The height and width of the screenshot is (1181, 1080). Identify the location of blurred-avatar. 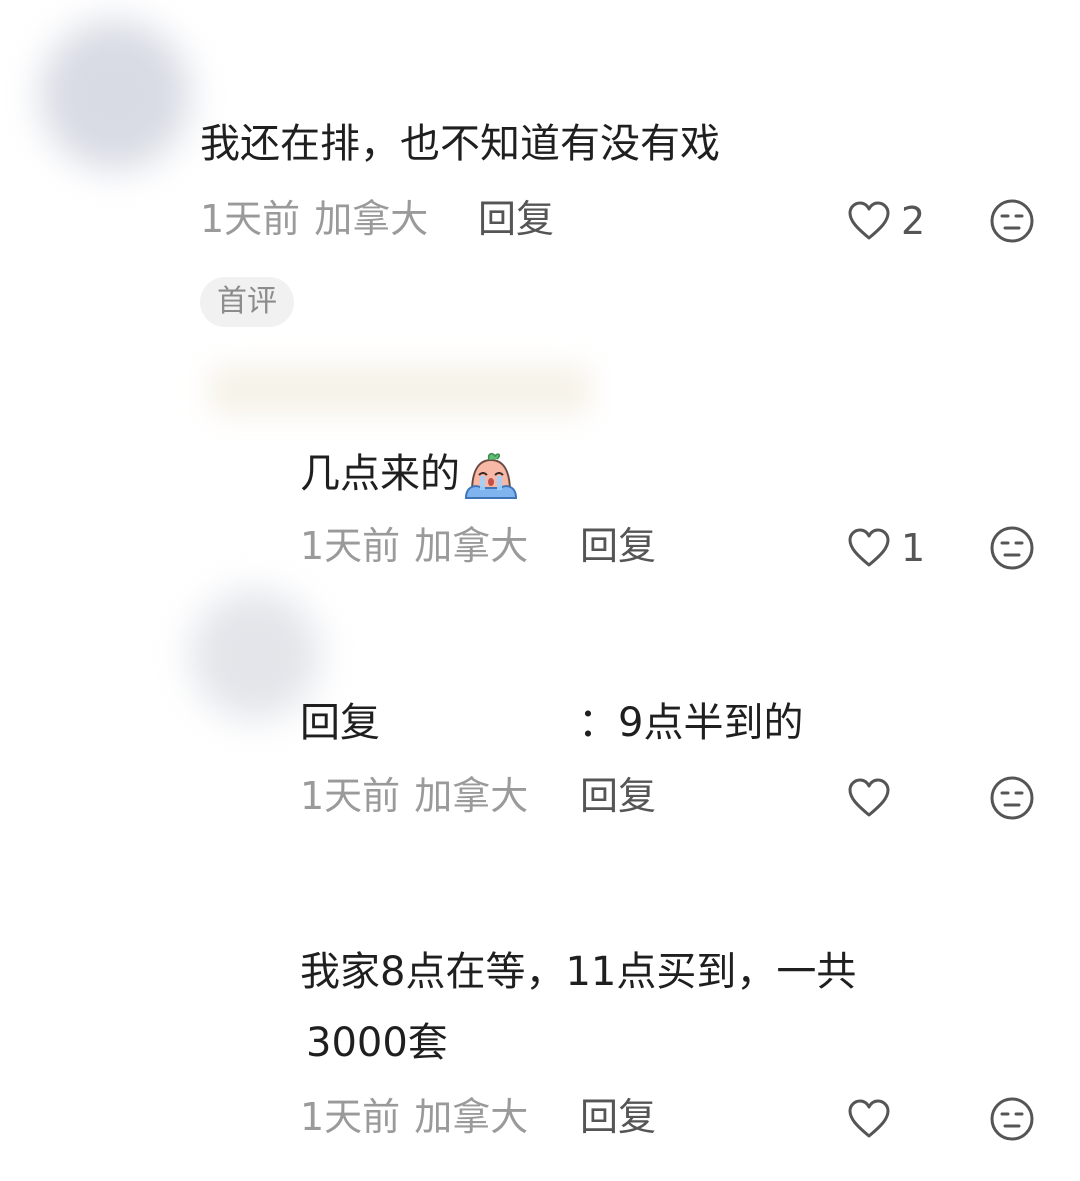
(115, 95).